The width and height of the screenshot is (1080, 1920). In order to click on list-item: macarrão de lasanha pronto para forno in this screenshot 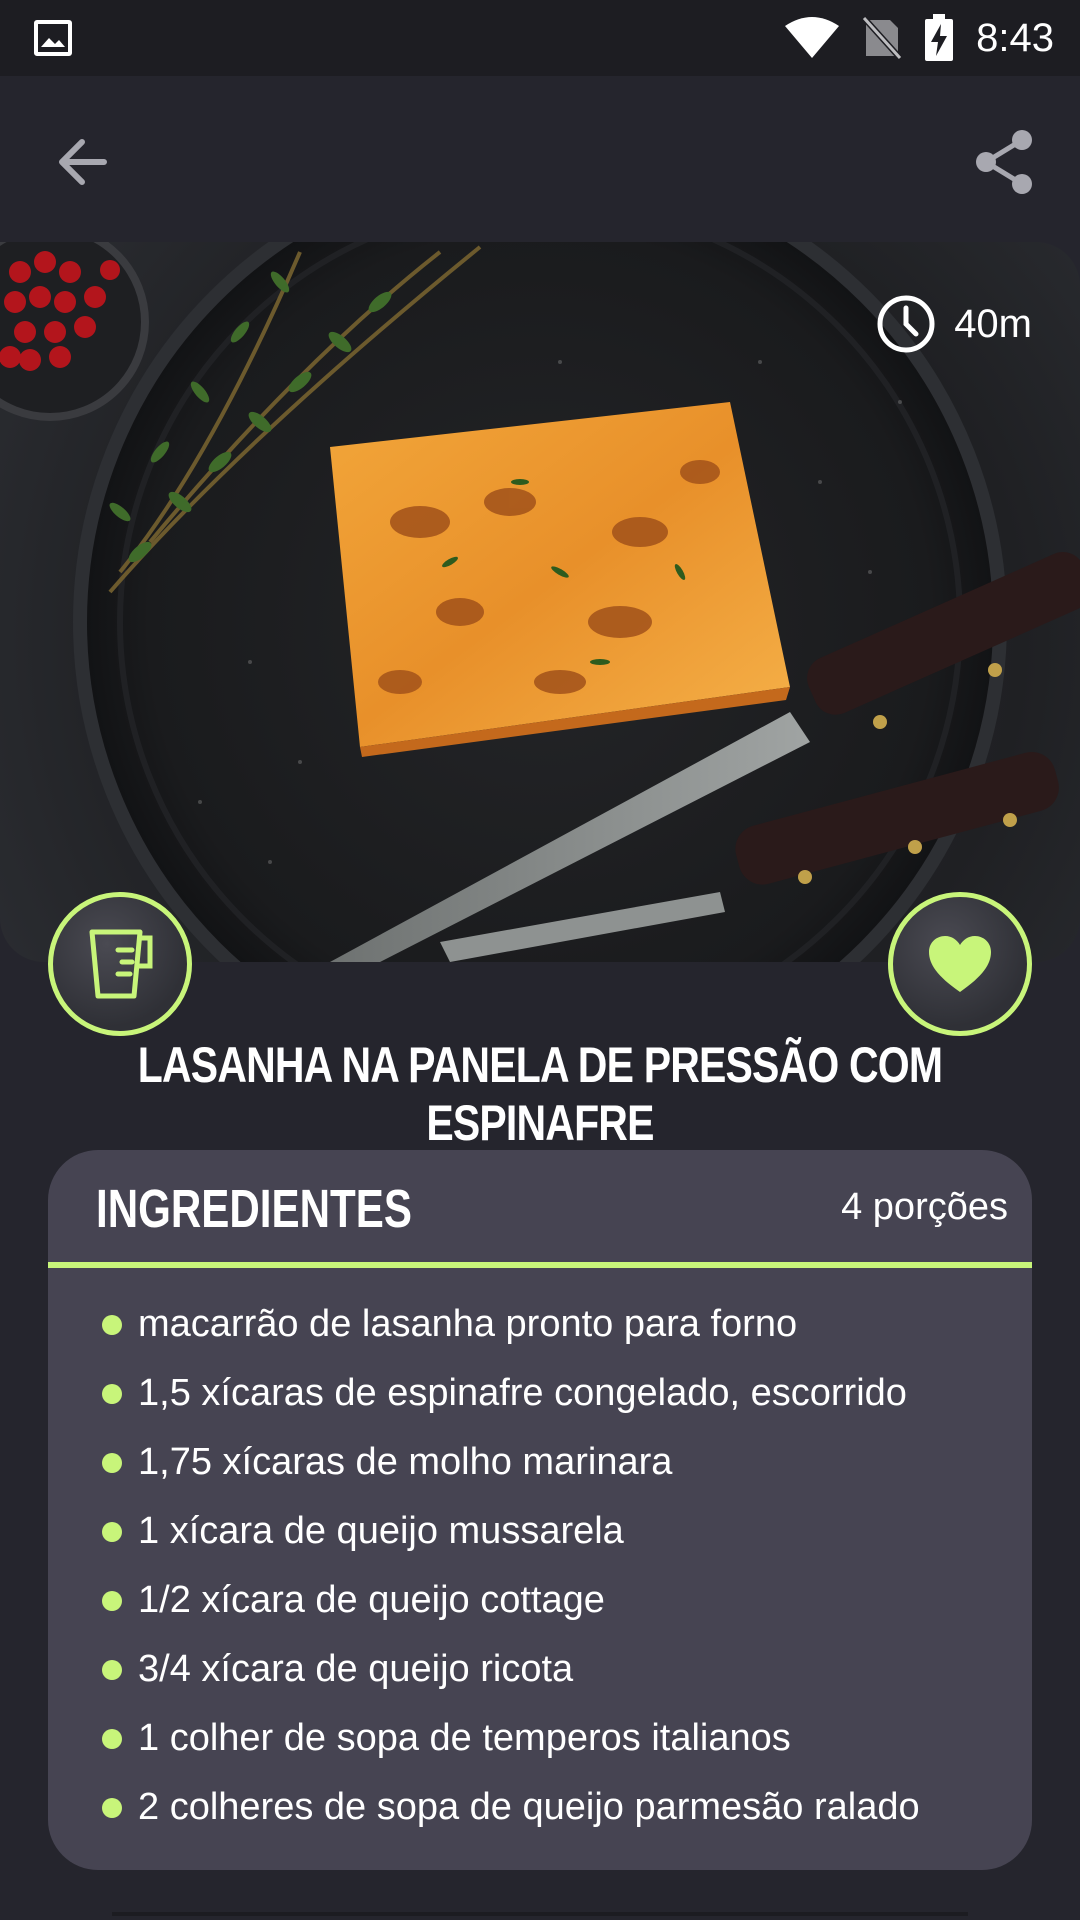, I will do `click(540, 1324)`.